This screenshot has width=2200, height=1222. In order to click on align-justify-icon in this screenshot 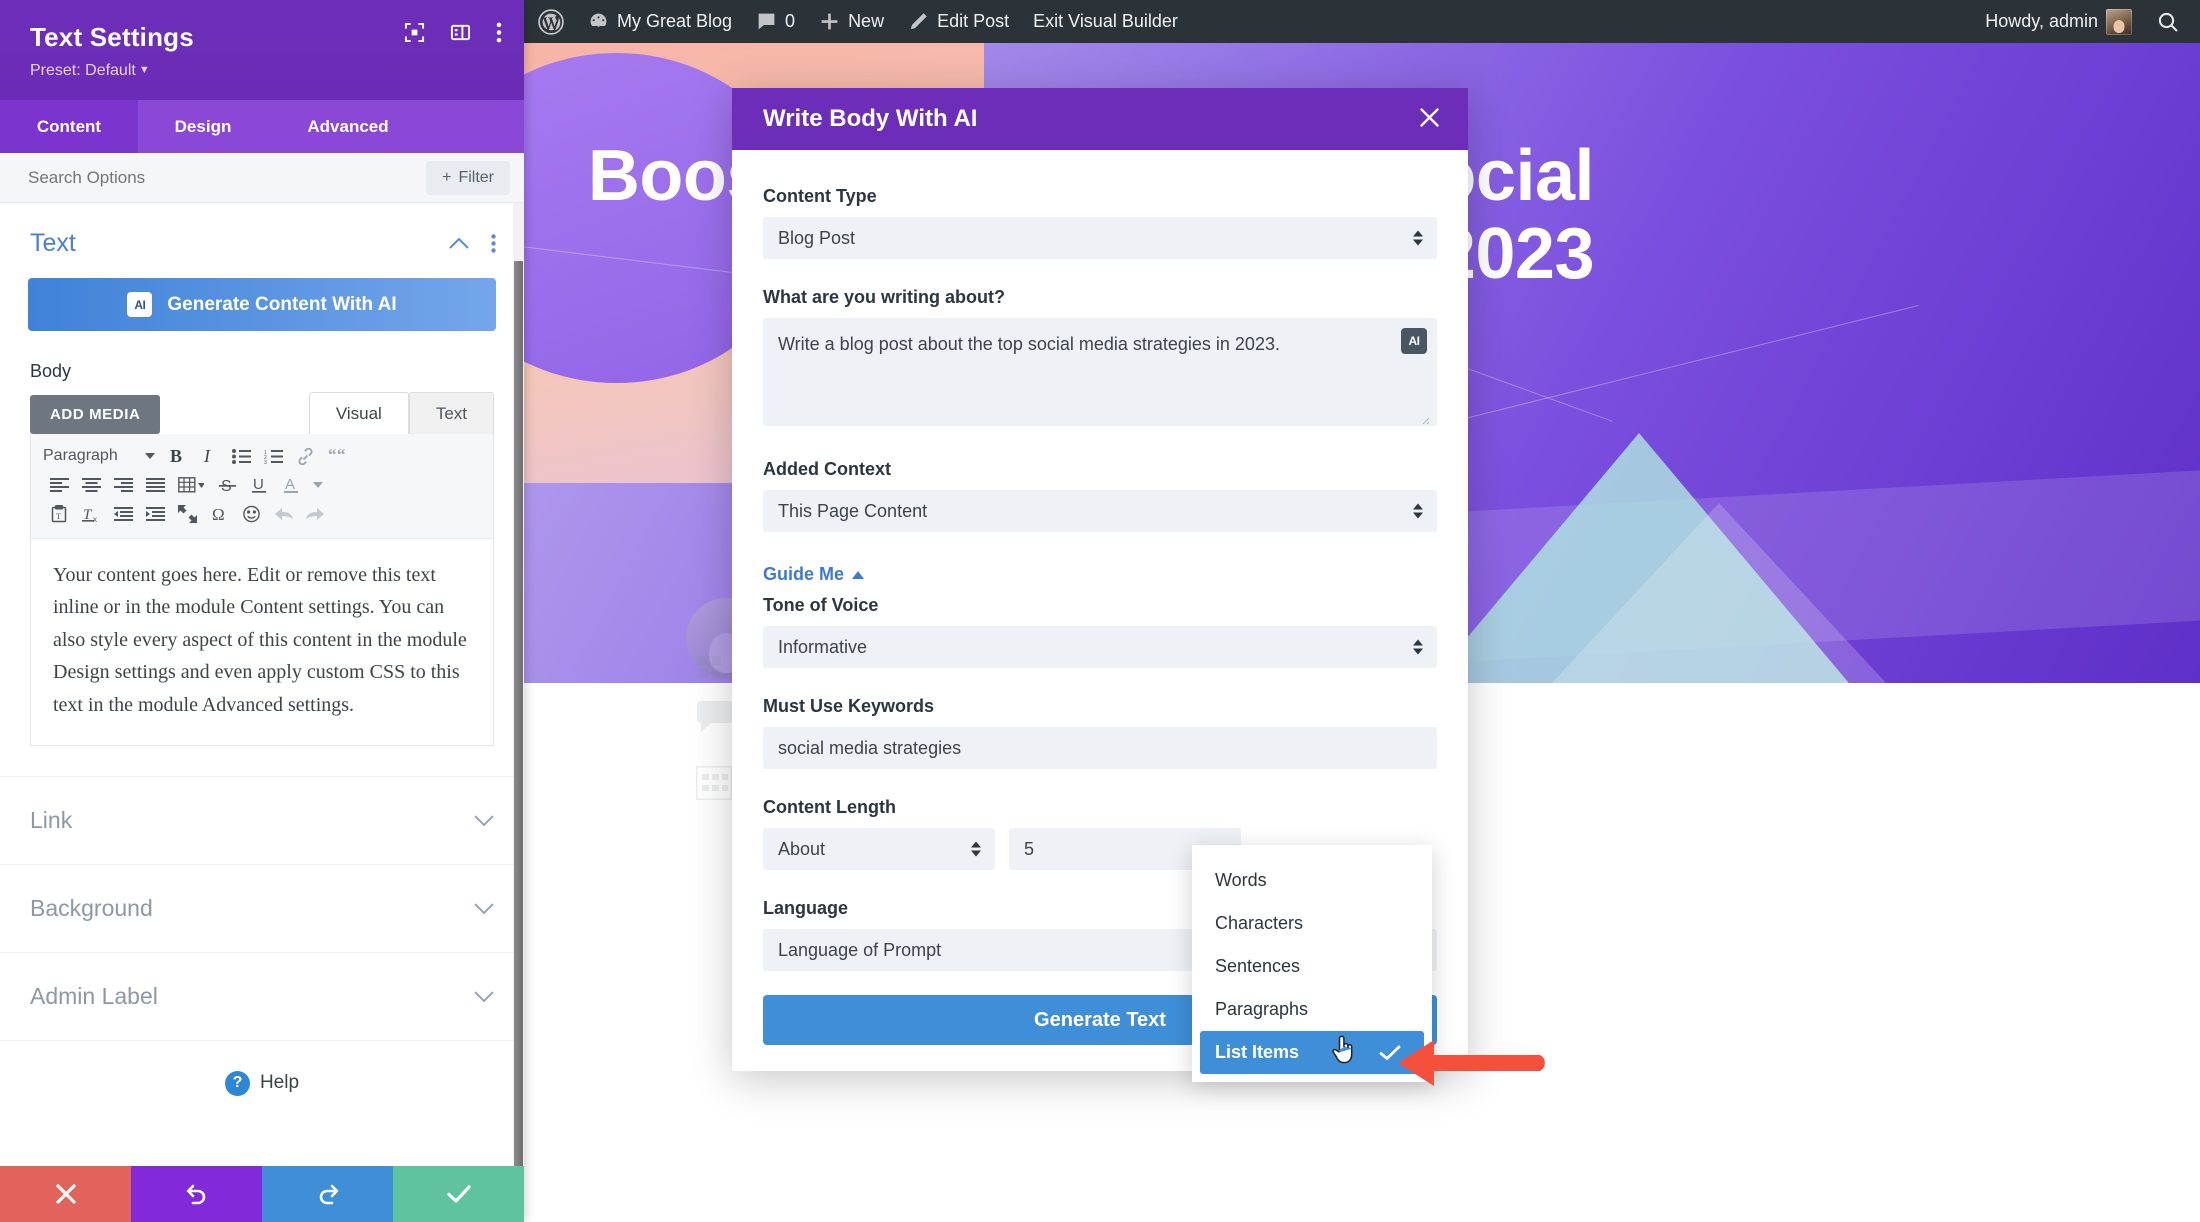, I will do `click(155, 485)`.